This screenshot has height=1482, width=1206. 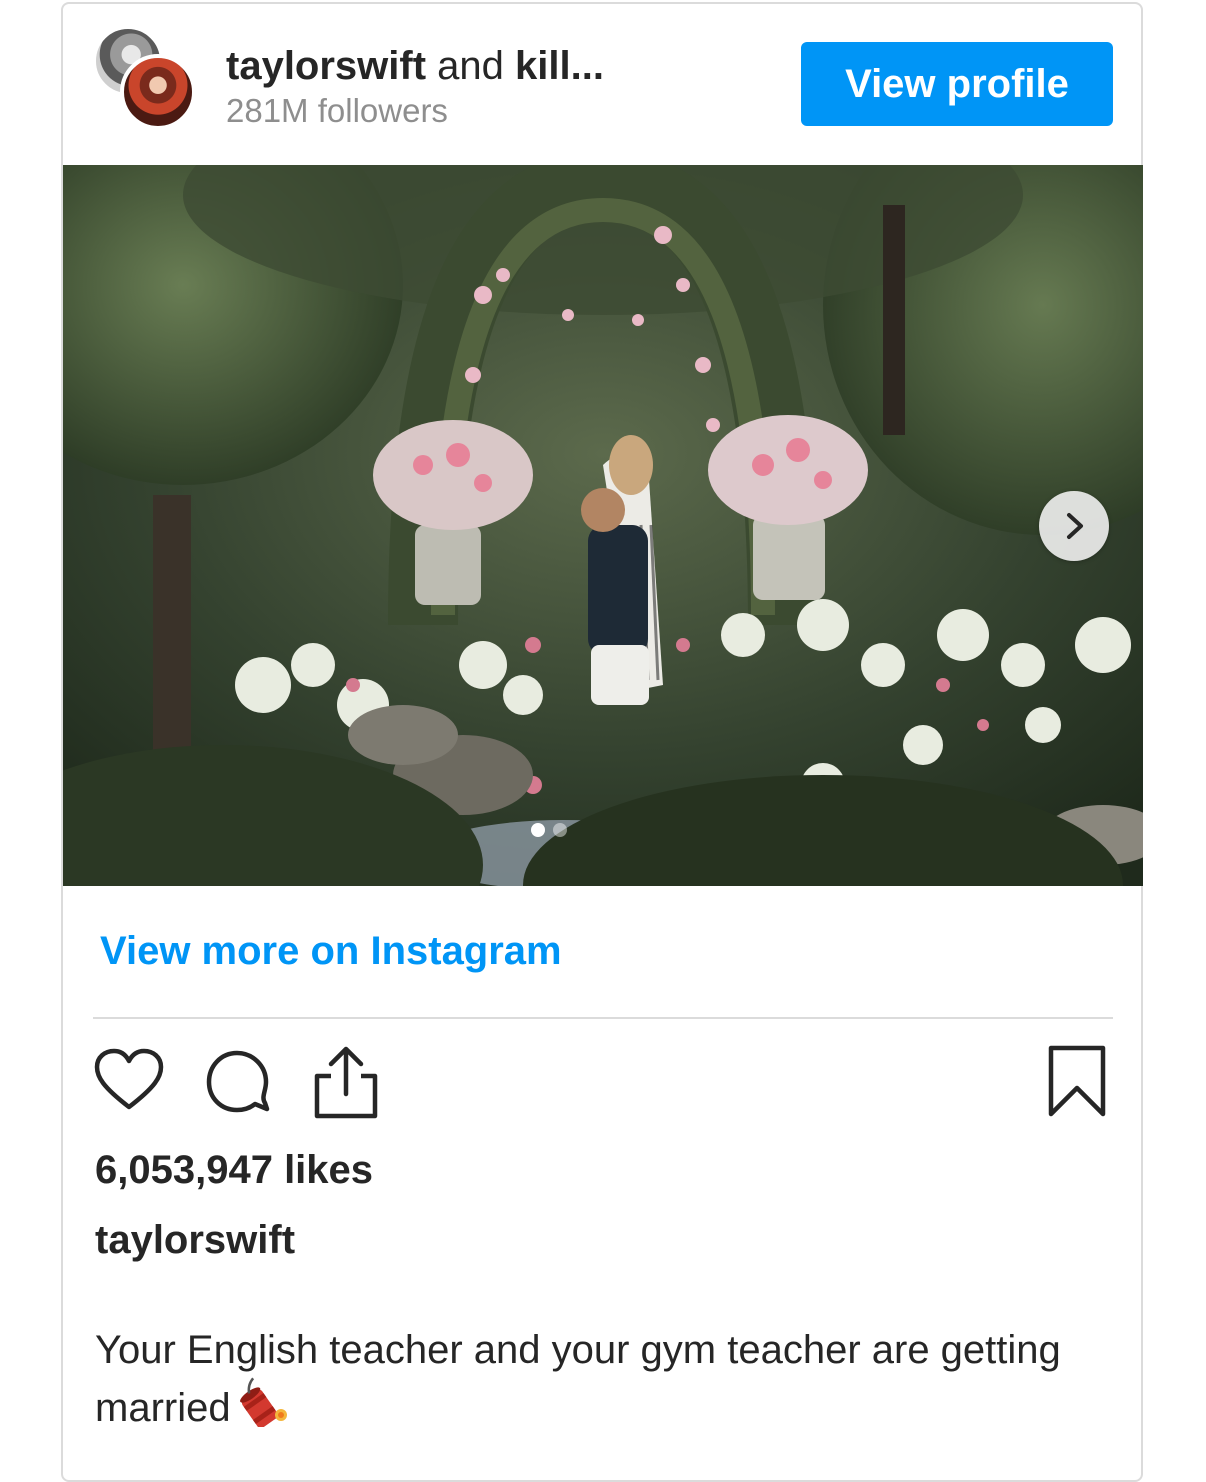 I want to click on carousel-dot-active, so click(x=538, y=830).